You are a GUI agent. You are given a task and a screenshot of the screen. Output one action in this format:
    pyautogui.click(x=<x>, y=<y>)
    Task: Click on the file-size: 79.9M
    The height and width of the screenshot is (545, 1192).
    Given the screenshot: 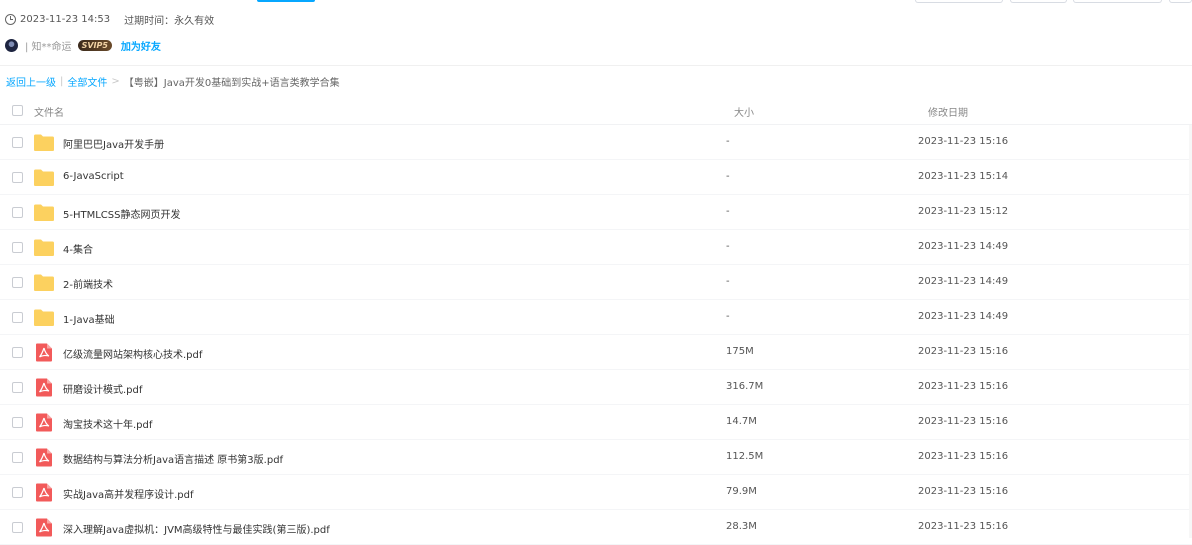 What is the action you would take?
    pyautogui.click(x=741, y=491)
    